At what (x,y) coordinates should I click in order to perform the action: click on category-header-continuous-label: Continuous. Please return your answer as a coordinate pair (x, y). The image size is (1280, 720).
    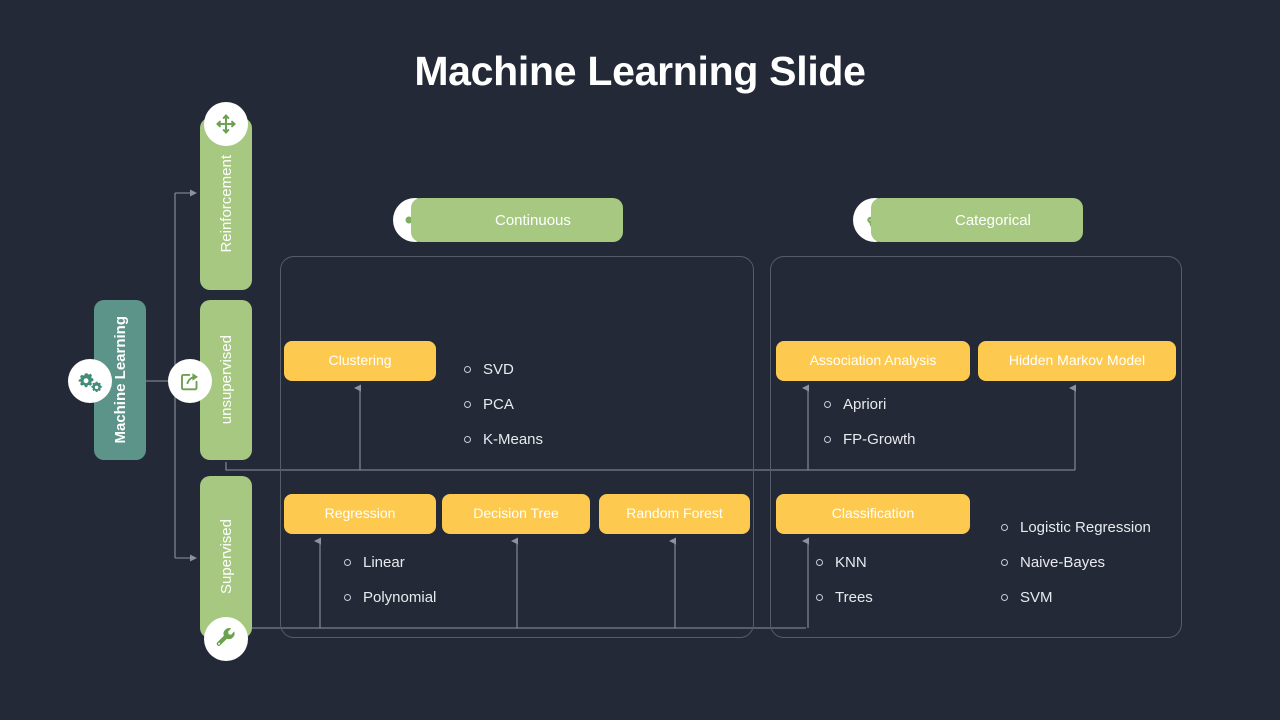
    Looking at the image, I should click on (533, 220).